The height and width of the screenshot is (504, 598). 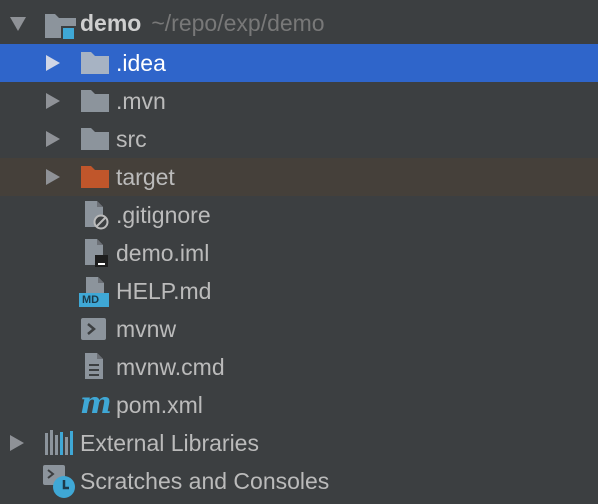 I want to click on tree-item-label: HELP.md, so click(x=164, y=291).